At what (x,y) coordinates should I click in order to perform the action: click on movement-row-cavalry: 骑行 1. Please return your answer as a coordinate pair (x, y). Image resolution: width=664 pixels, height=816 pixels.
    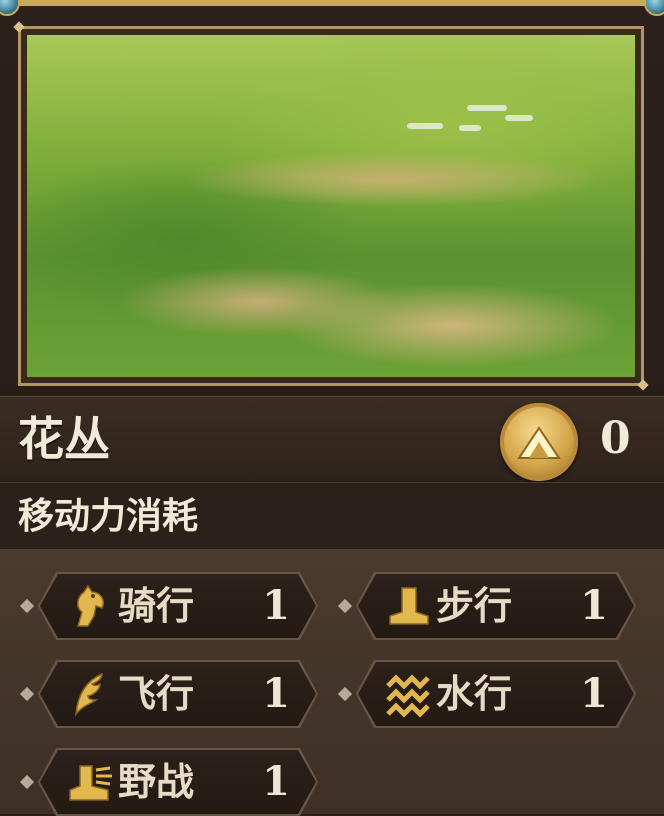
    Looking at the image, I should click on (167, 606).